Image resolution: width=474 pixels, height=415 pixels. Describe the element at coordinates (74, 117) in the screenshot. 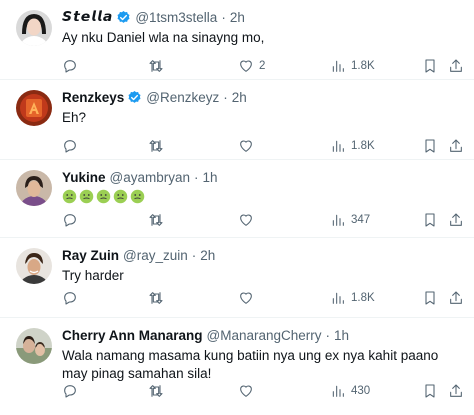

I see `tweet-text: Eh?` at that location.